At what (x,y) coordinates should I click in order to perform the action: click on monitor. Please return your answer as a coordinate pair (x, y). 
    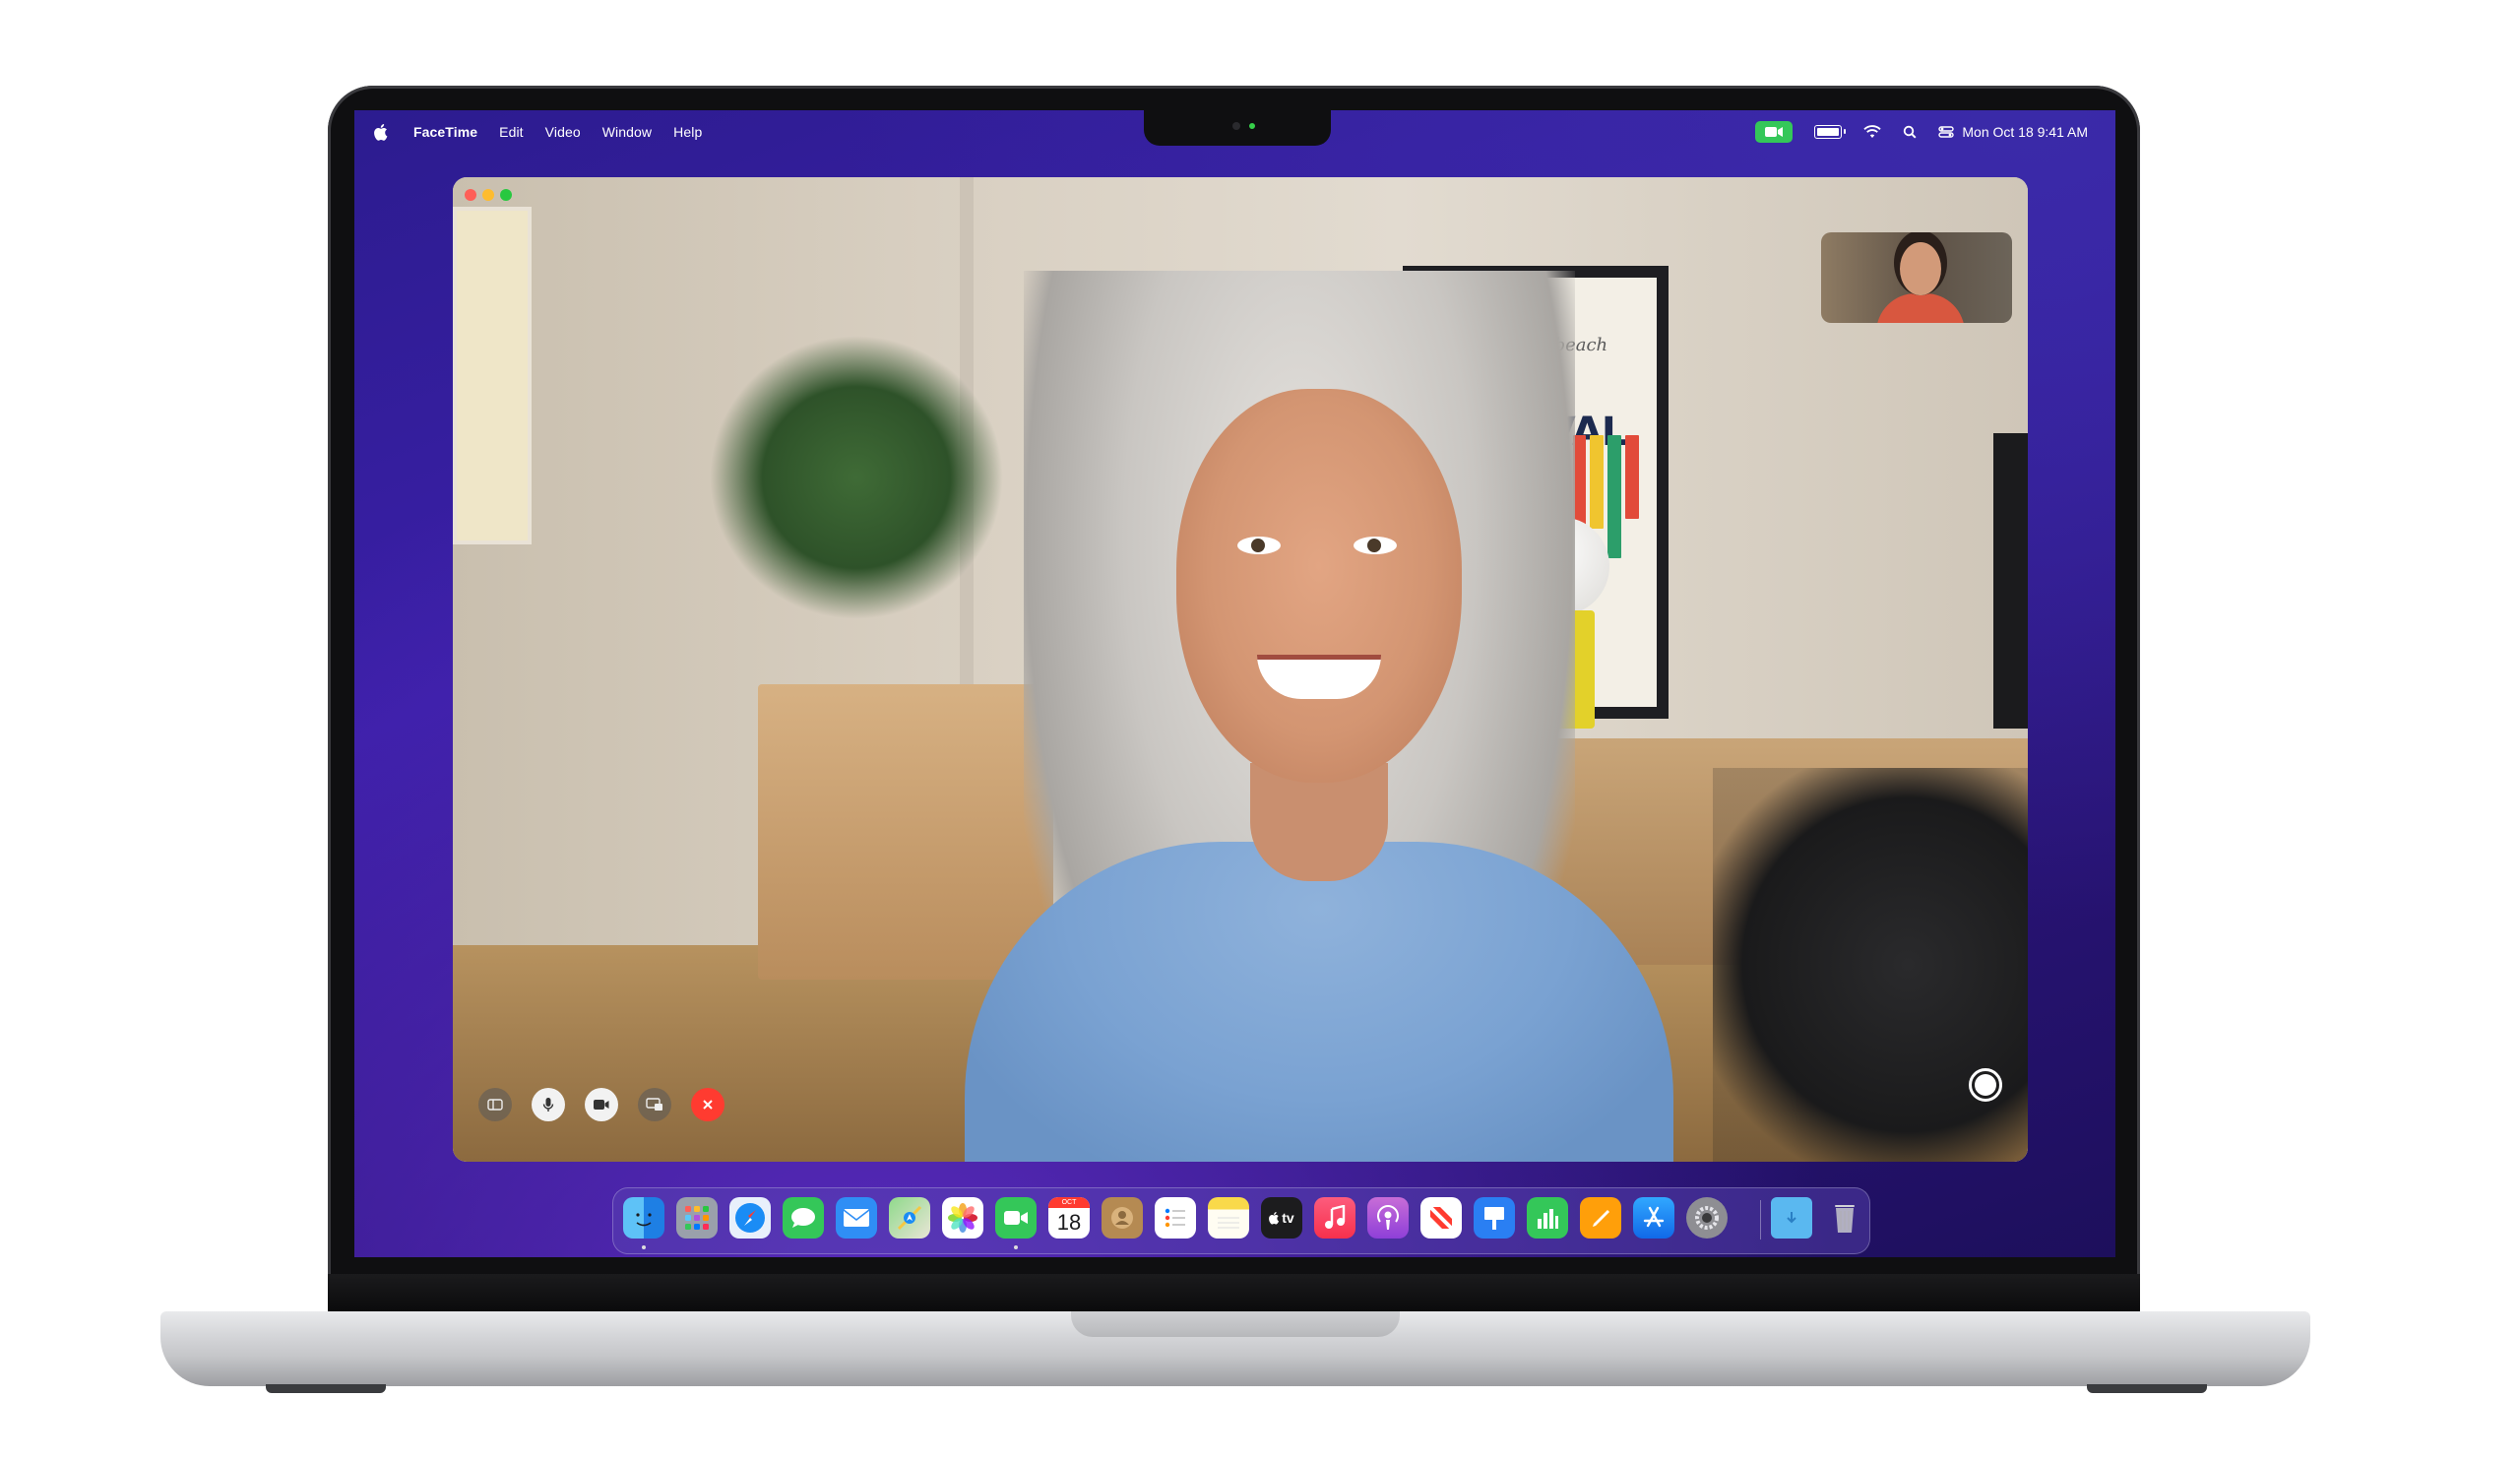
    Looking at the image, I should click on (2010, 581).